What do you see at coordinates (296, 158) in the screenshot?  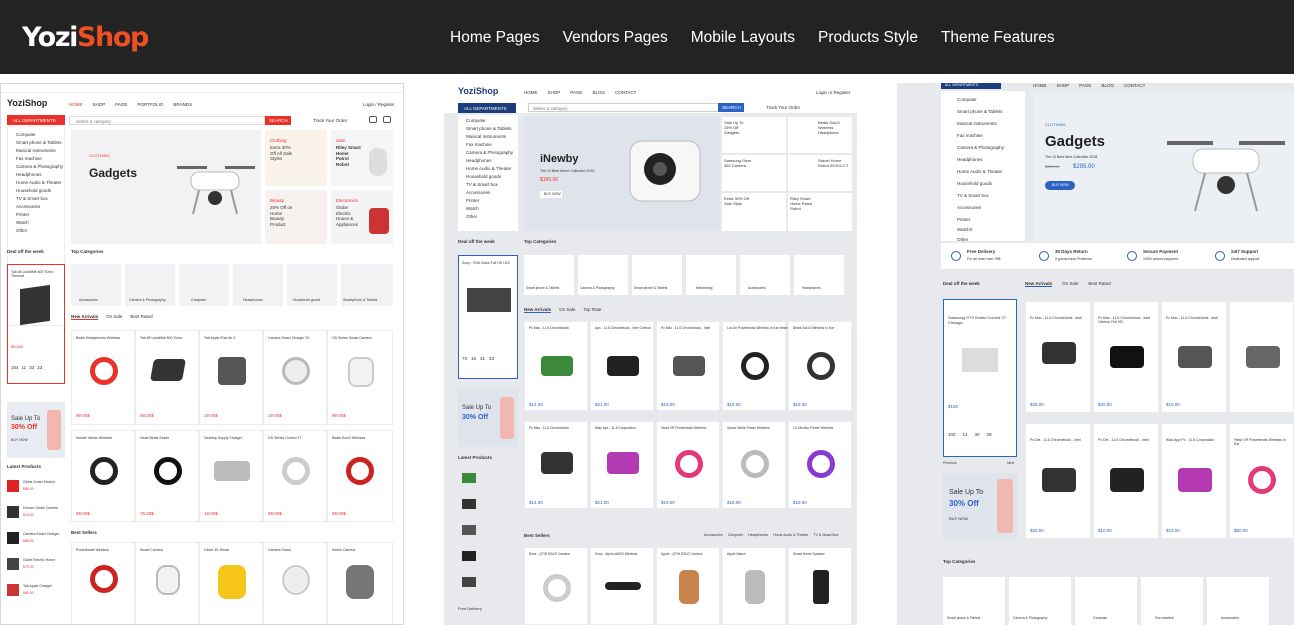 I see `p1-promo-clothing: Clothing Extra 30% Off All Sale Styles` at bounding box center [296, 158].